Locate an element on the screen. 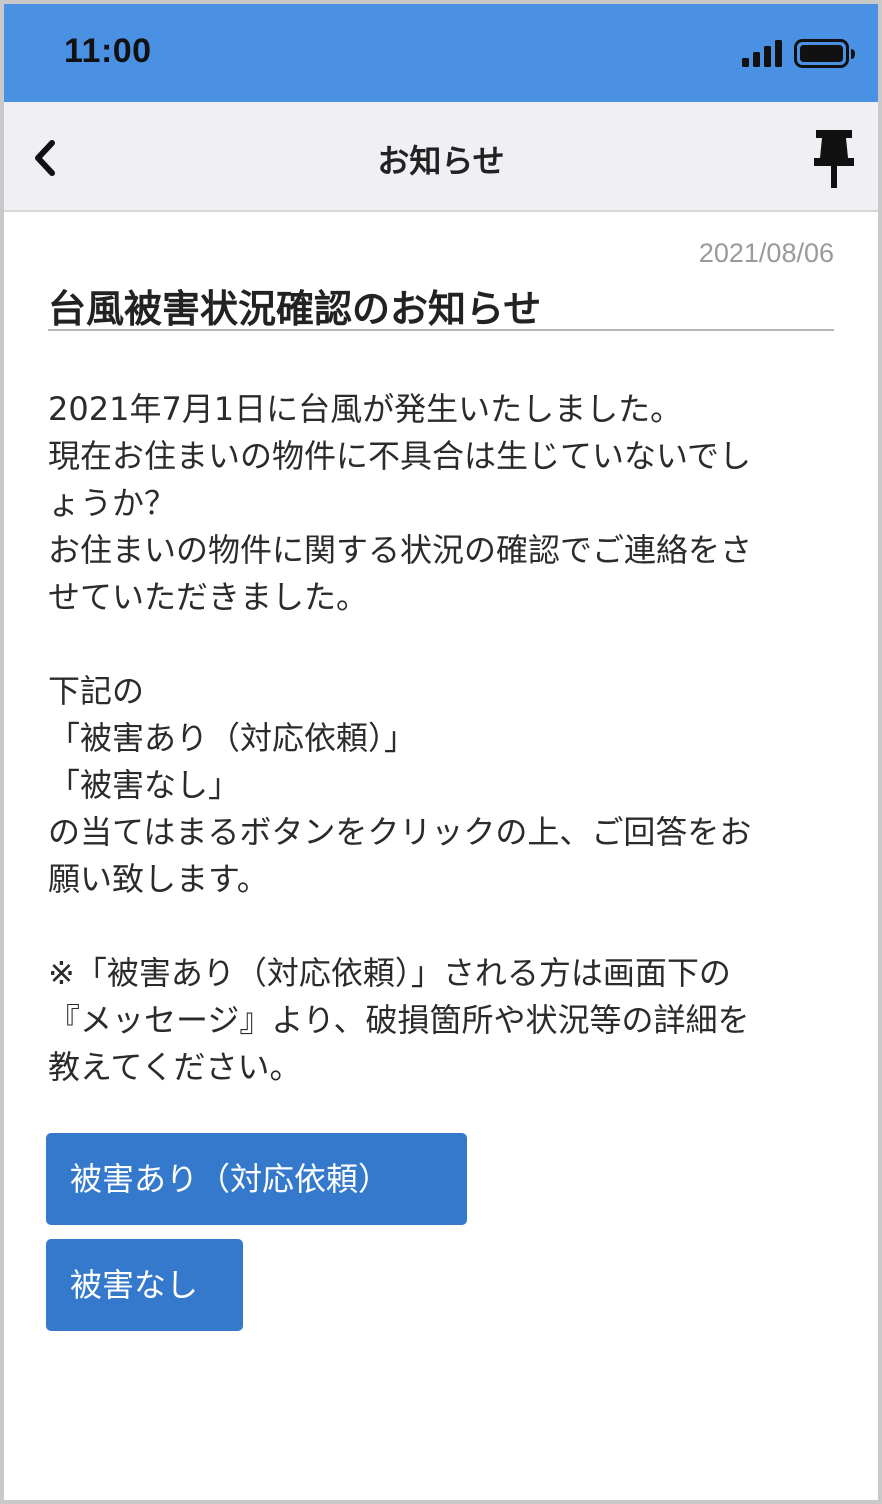 The height and width of the screenshot is (1504, 882). body-line: 教えてください。 is located at coordinates (175, 1067).